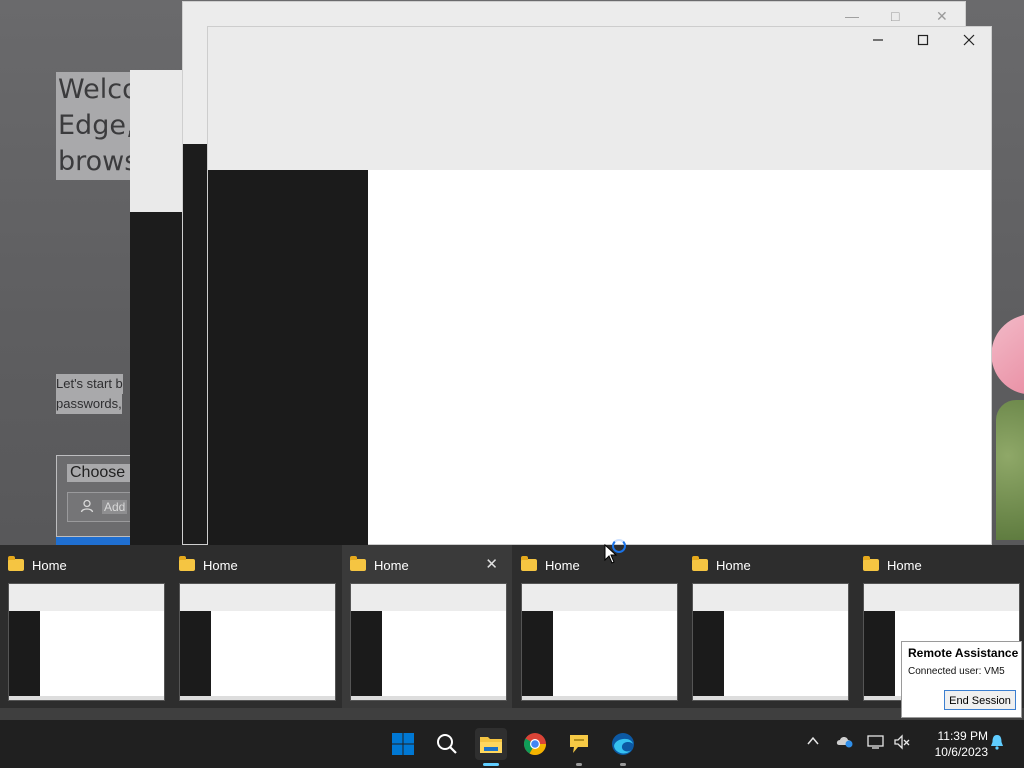  Describe the element at coordinates (491, 747) in the screenshot. I see `file-explorer-icon` at that location.